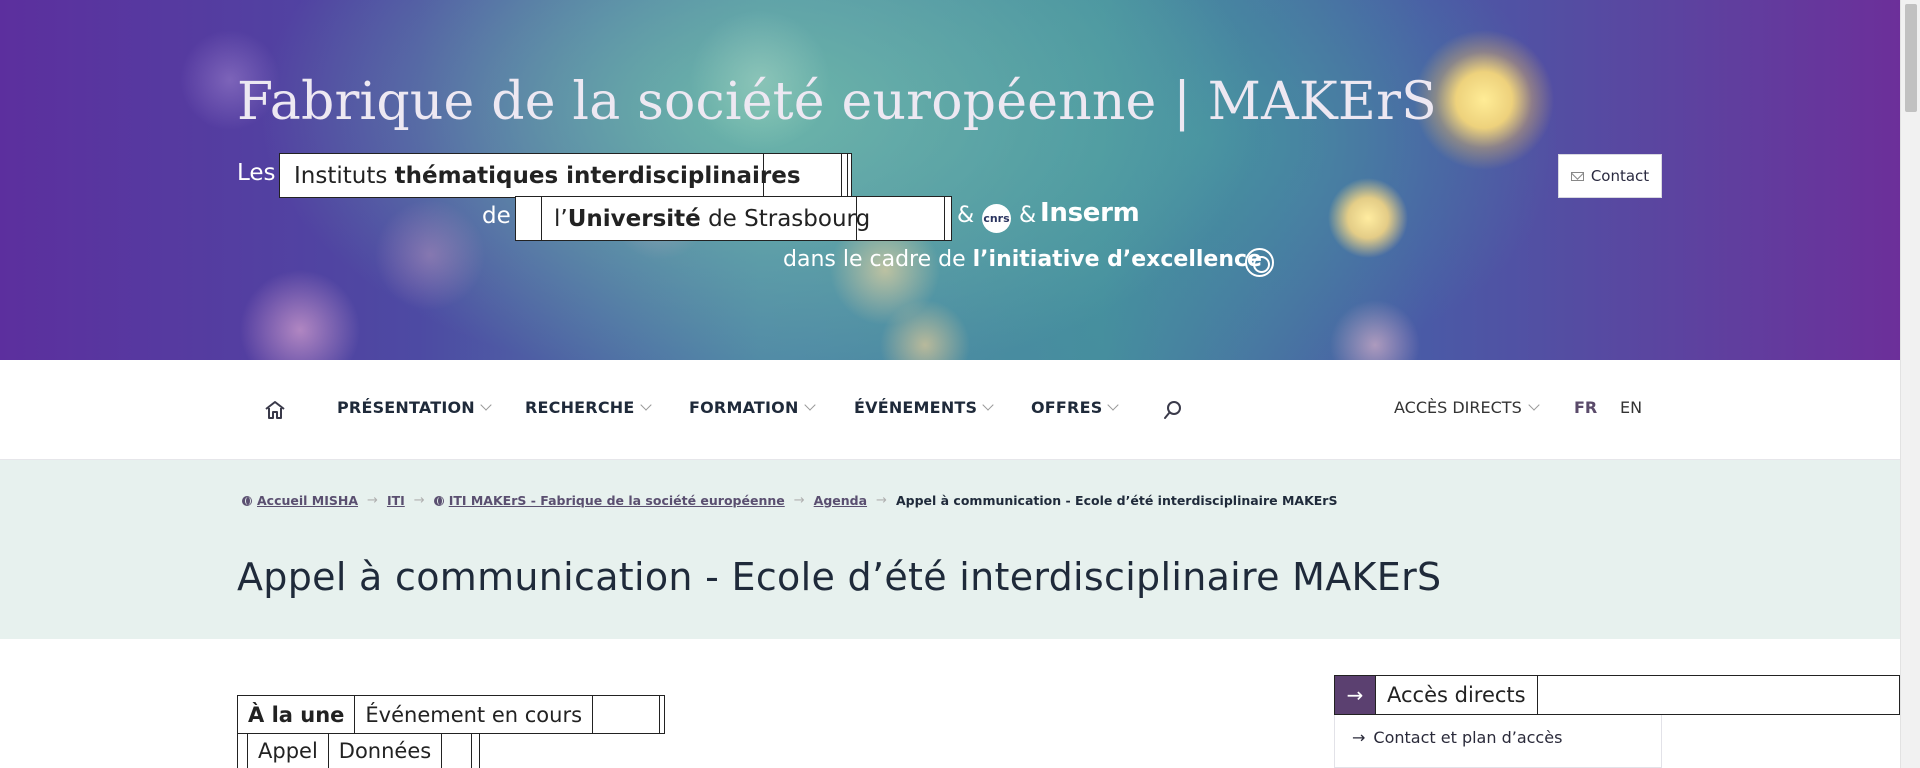 The height and width of the screenshot is (768, 1920). What do you see at coordinates (1259, 262) in the screenshot?
I see `idex-icon` at bounding box center [1259, 262].